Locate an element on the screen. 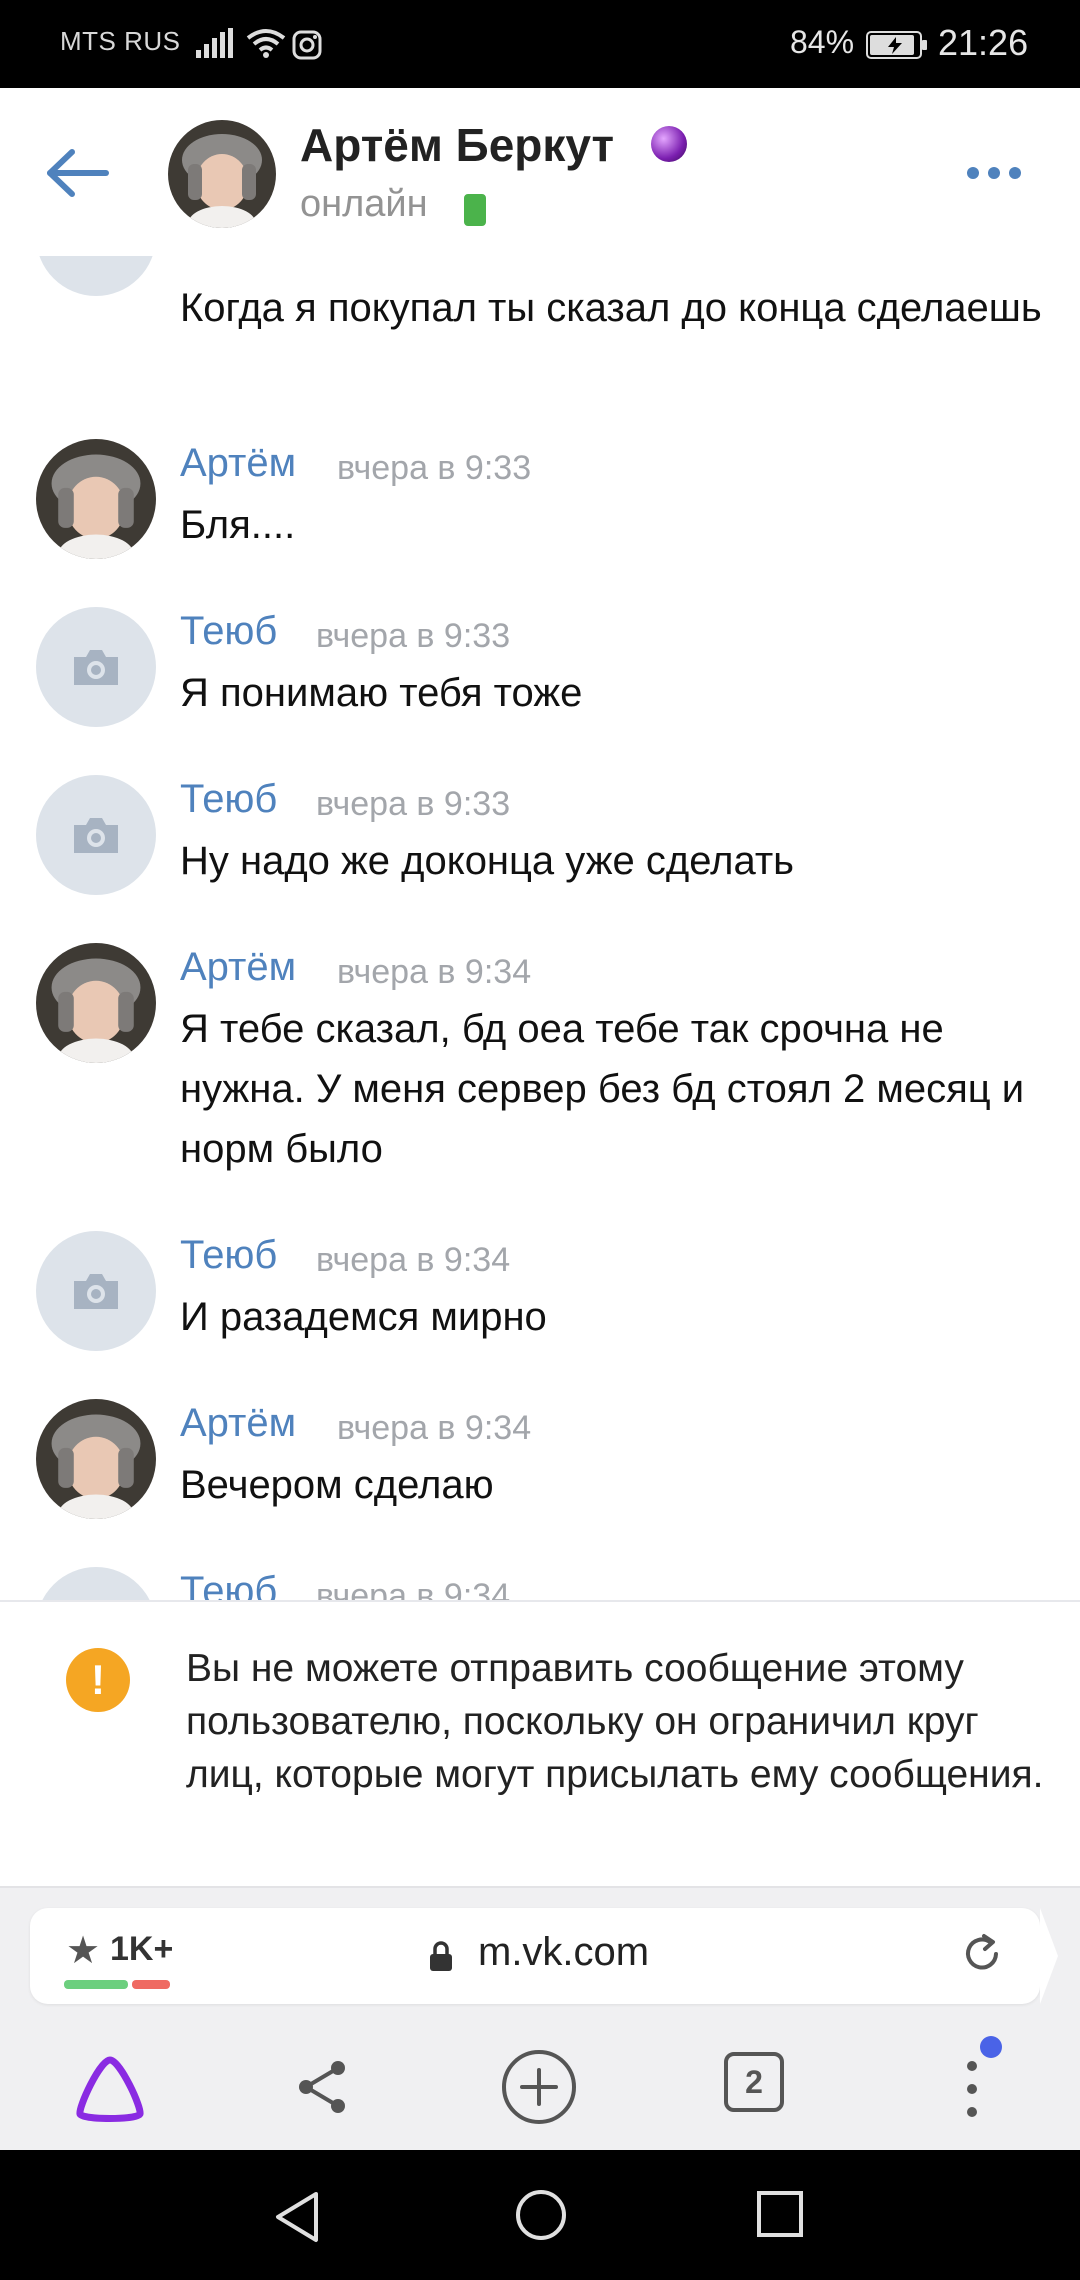 The height and width of the screenshot is (2280, 1080). warning-icon: ! is located at coordinates (98, 1680).